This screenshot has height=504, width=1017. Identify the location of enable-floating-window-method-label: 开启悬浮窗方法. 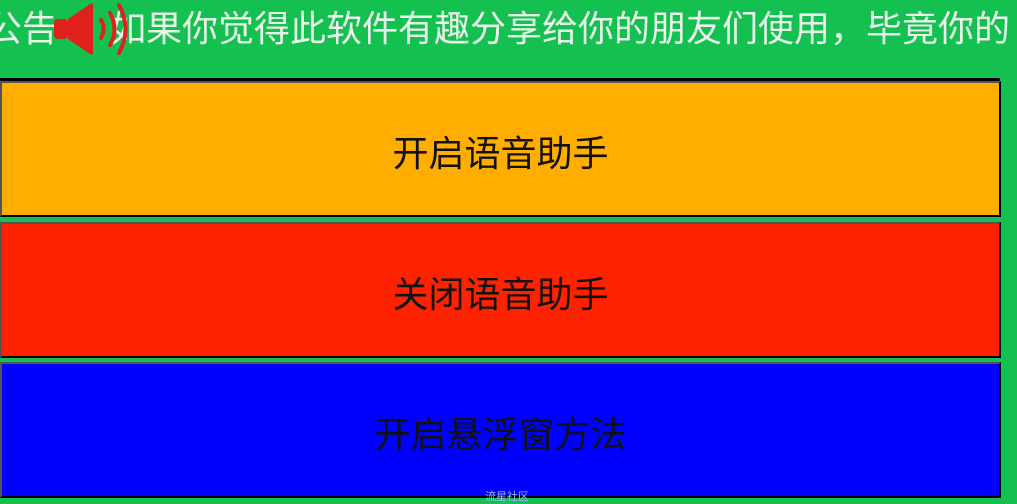
(500, 434).